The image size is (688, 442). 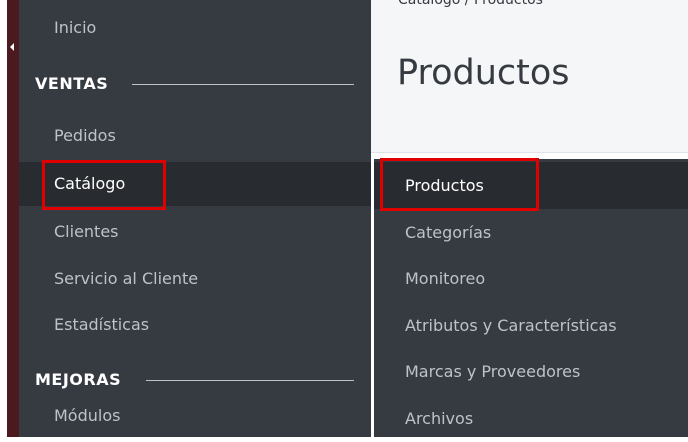 What do you see at coordinates (493, 371) in the screenshot?
I see `submenu-item-label: Marcas y Proveedores` at bounding box center [493, 371].